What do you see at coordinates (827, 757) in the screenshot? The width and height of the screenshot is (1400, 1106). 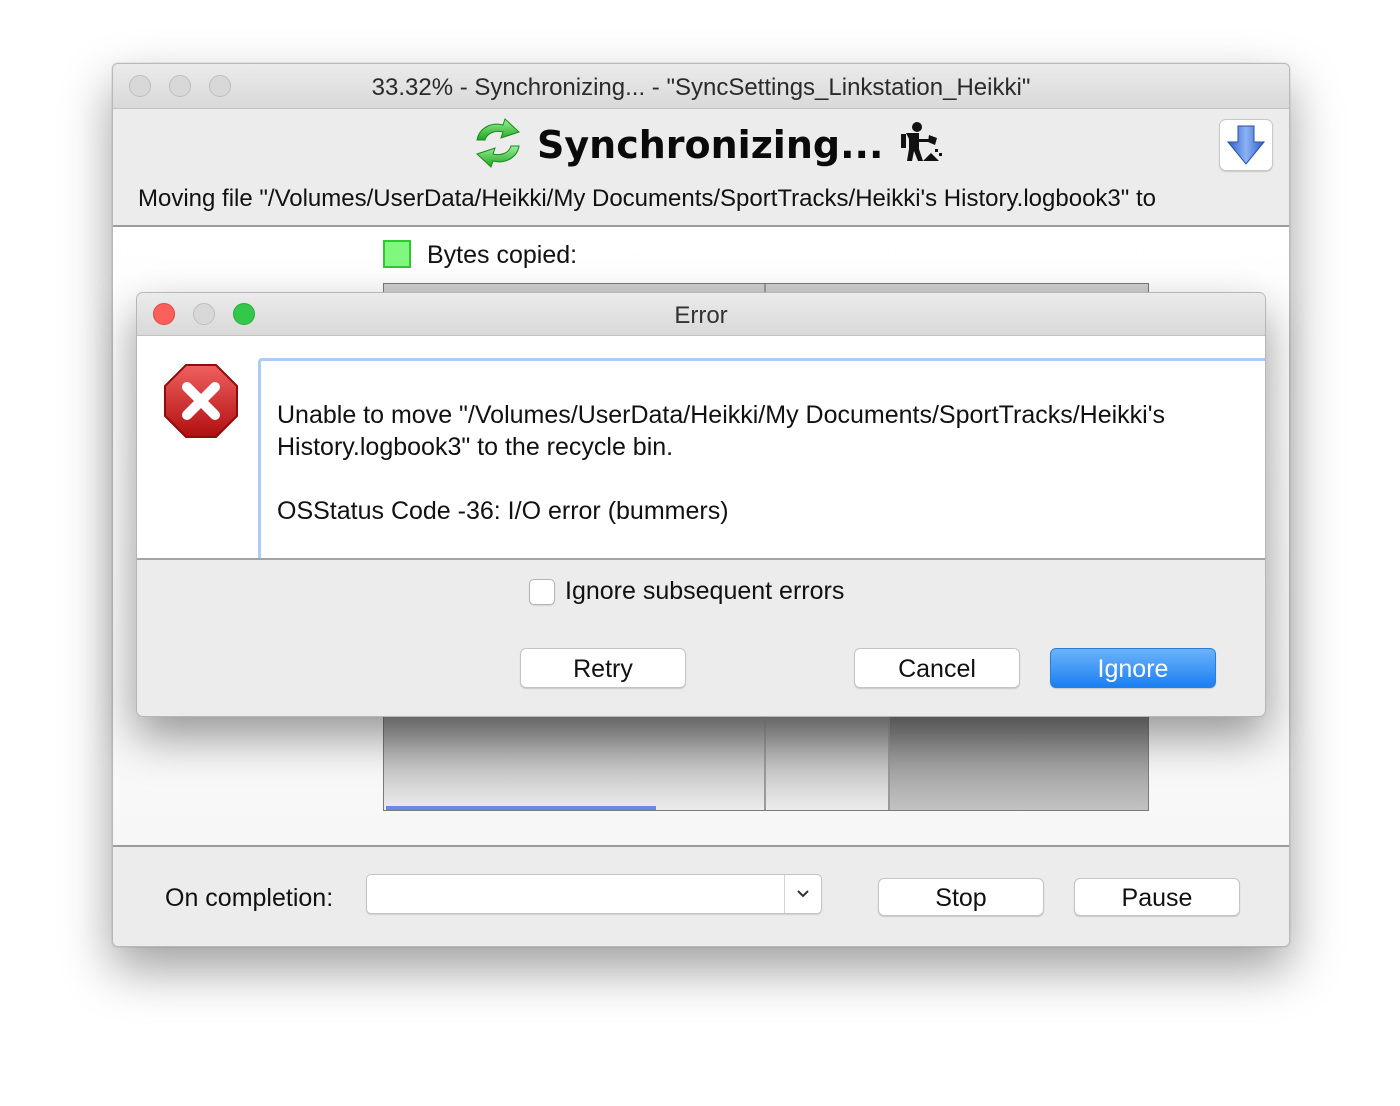 I see `graph-section-middle` at bounding box center [827, 757].